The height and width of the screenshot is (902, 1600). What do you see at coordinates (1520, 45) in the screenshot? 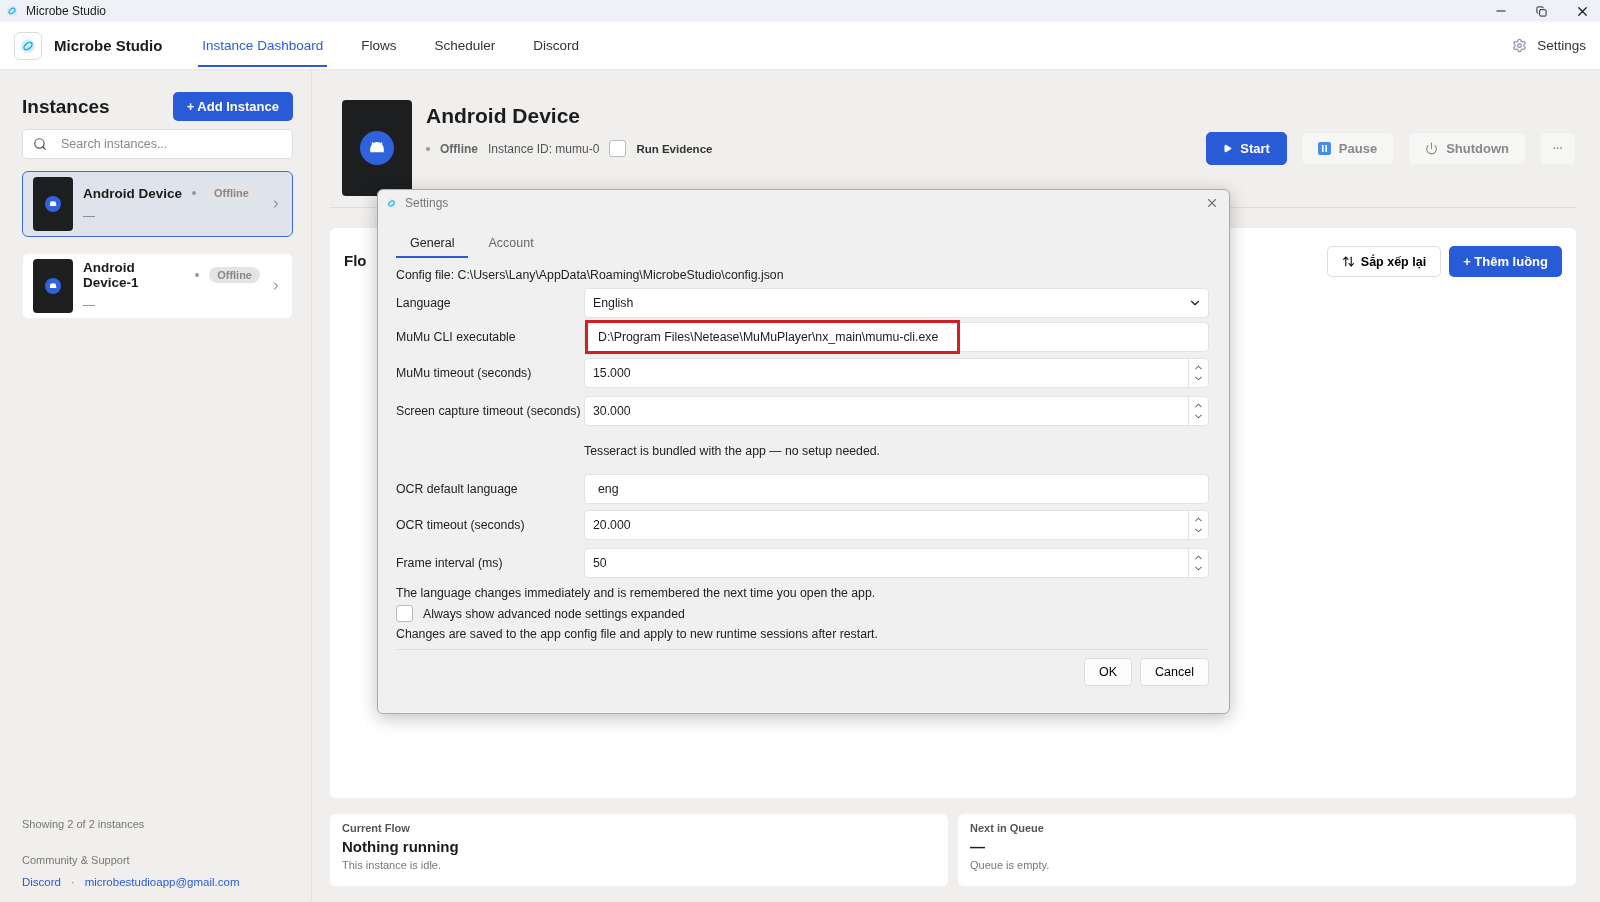
I see `settings-icon` at bounding box center [1520, 45].